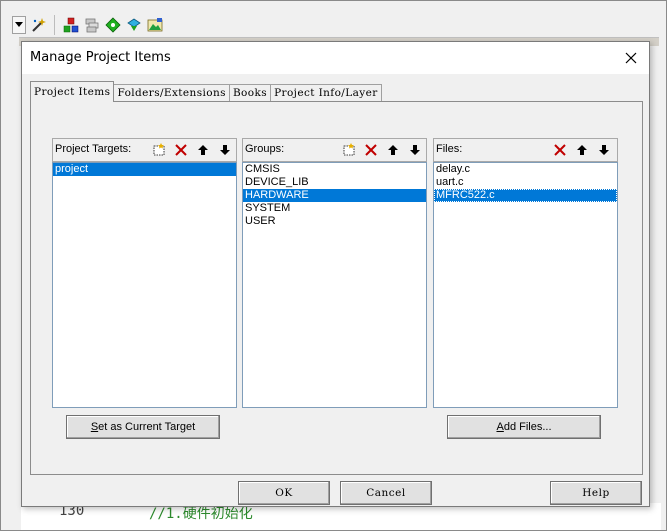  Describe the element at coordinates (415, 150) in the screenshot. I see `move-group-down-icon` at that location.